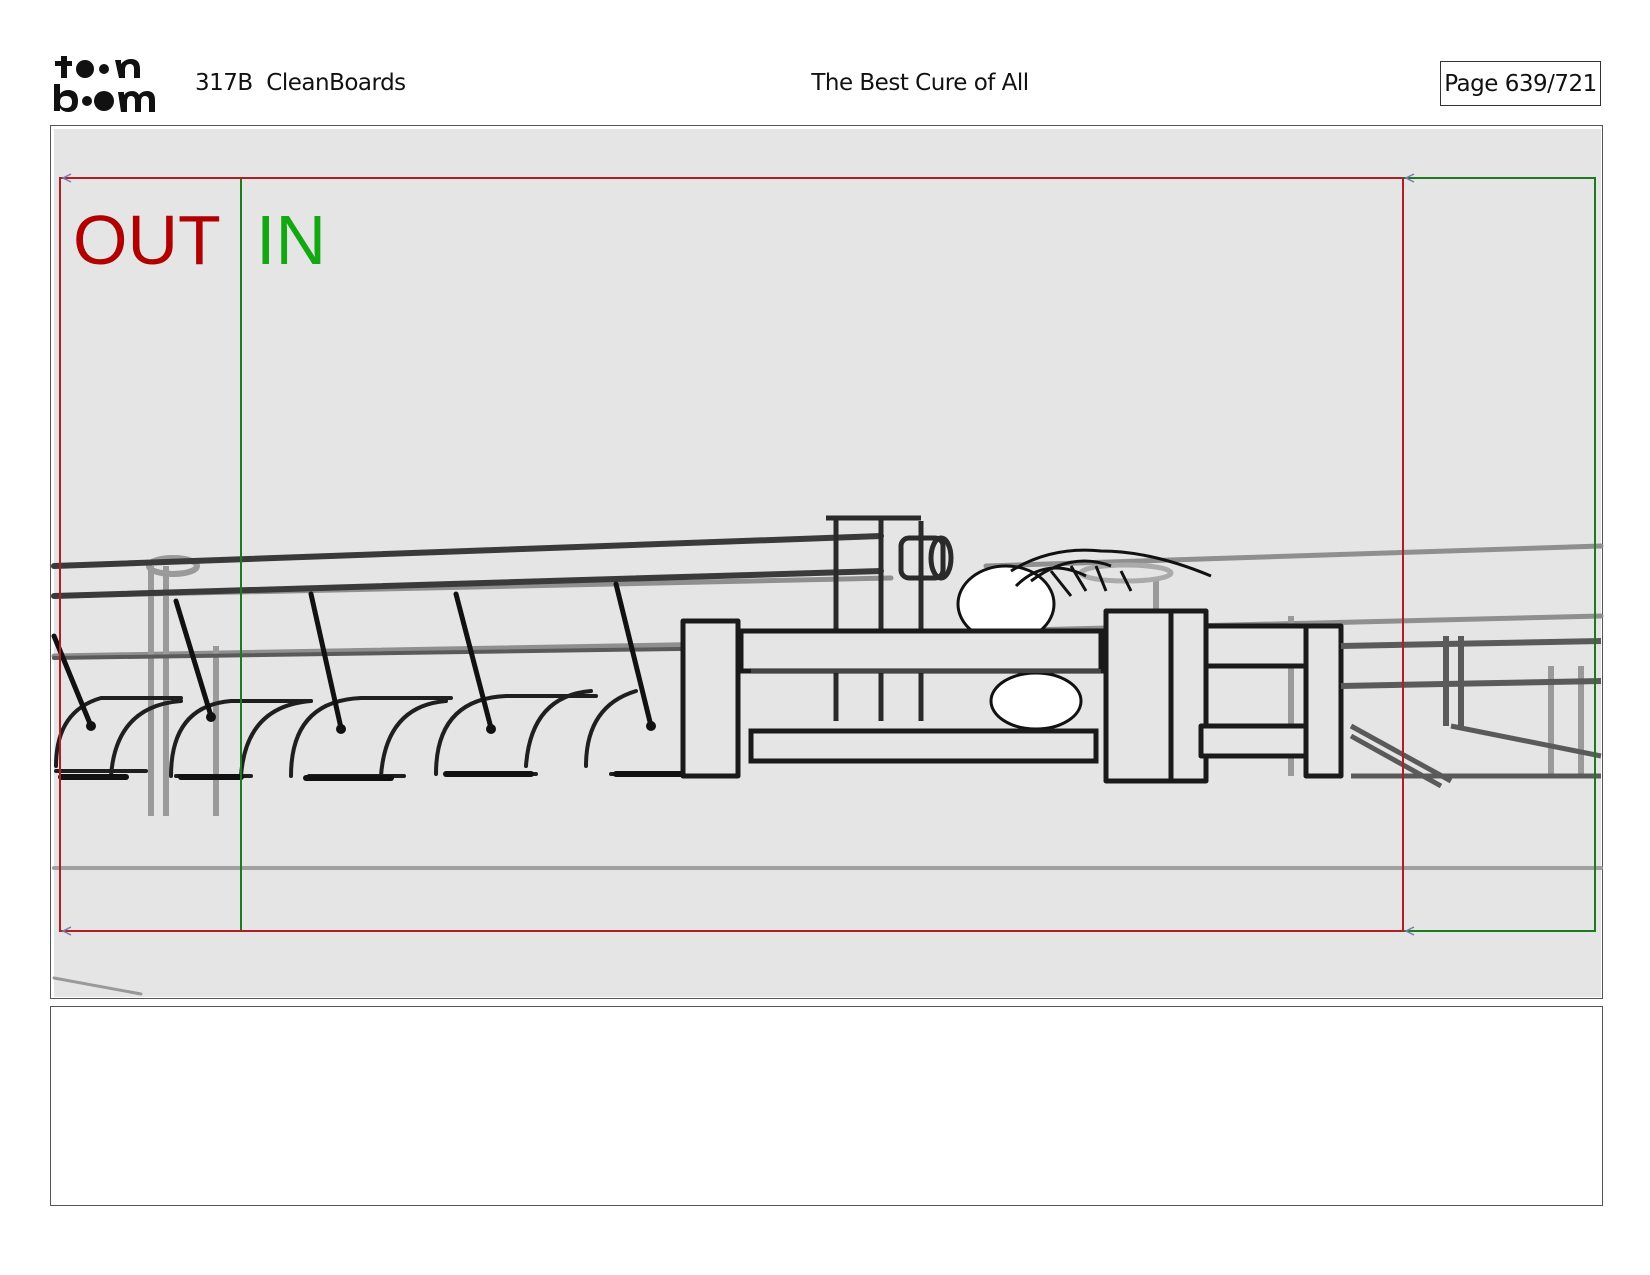 This screenshot has width=1650, height=1275. What do you see at coordinates (147, 240) in the screenshot?
I see `out-label: OUT` at bounding box center [147, 240].